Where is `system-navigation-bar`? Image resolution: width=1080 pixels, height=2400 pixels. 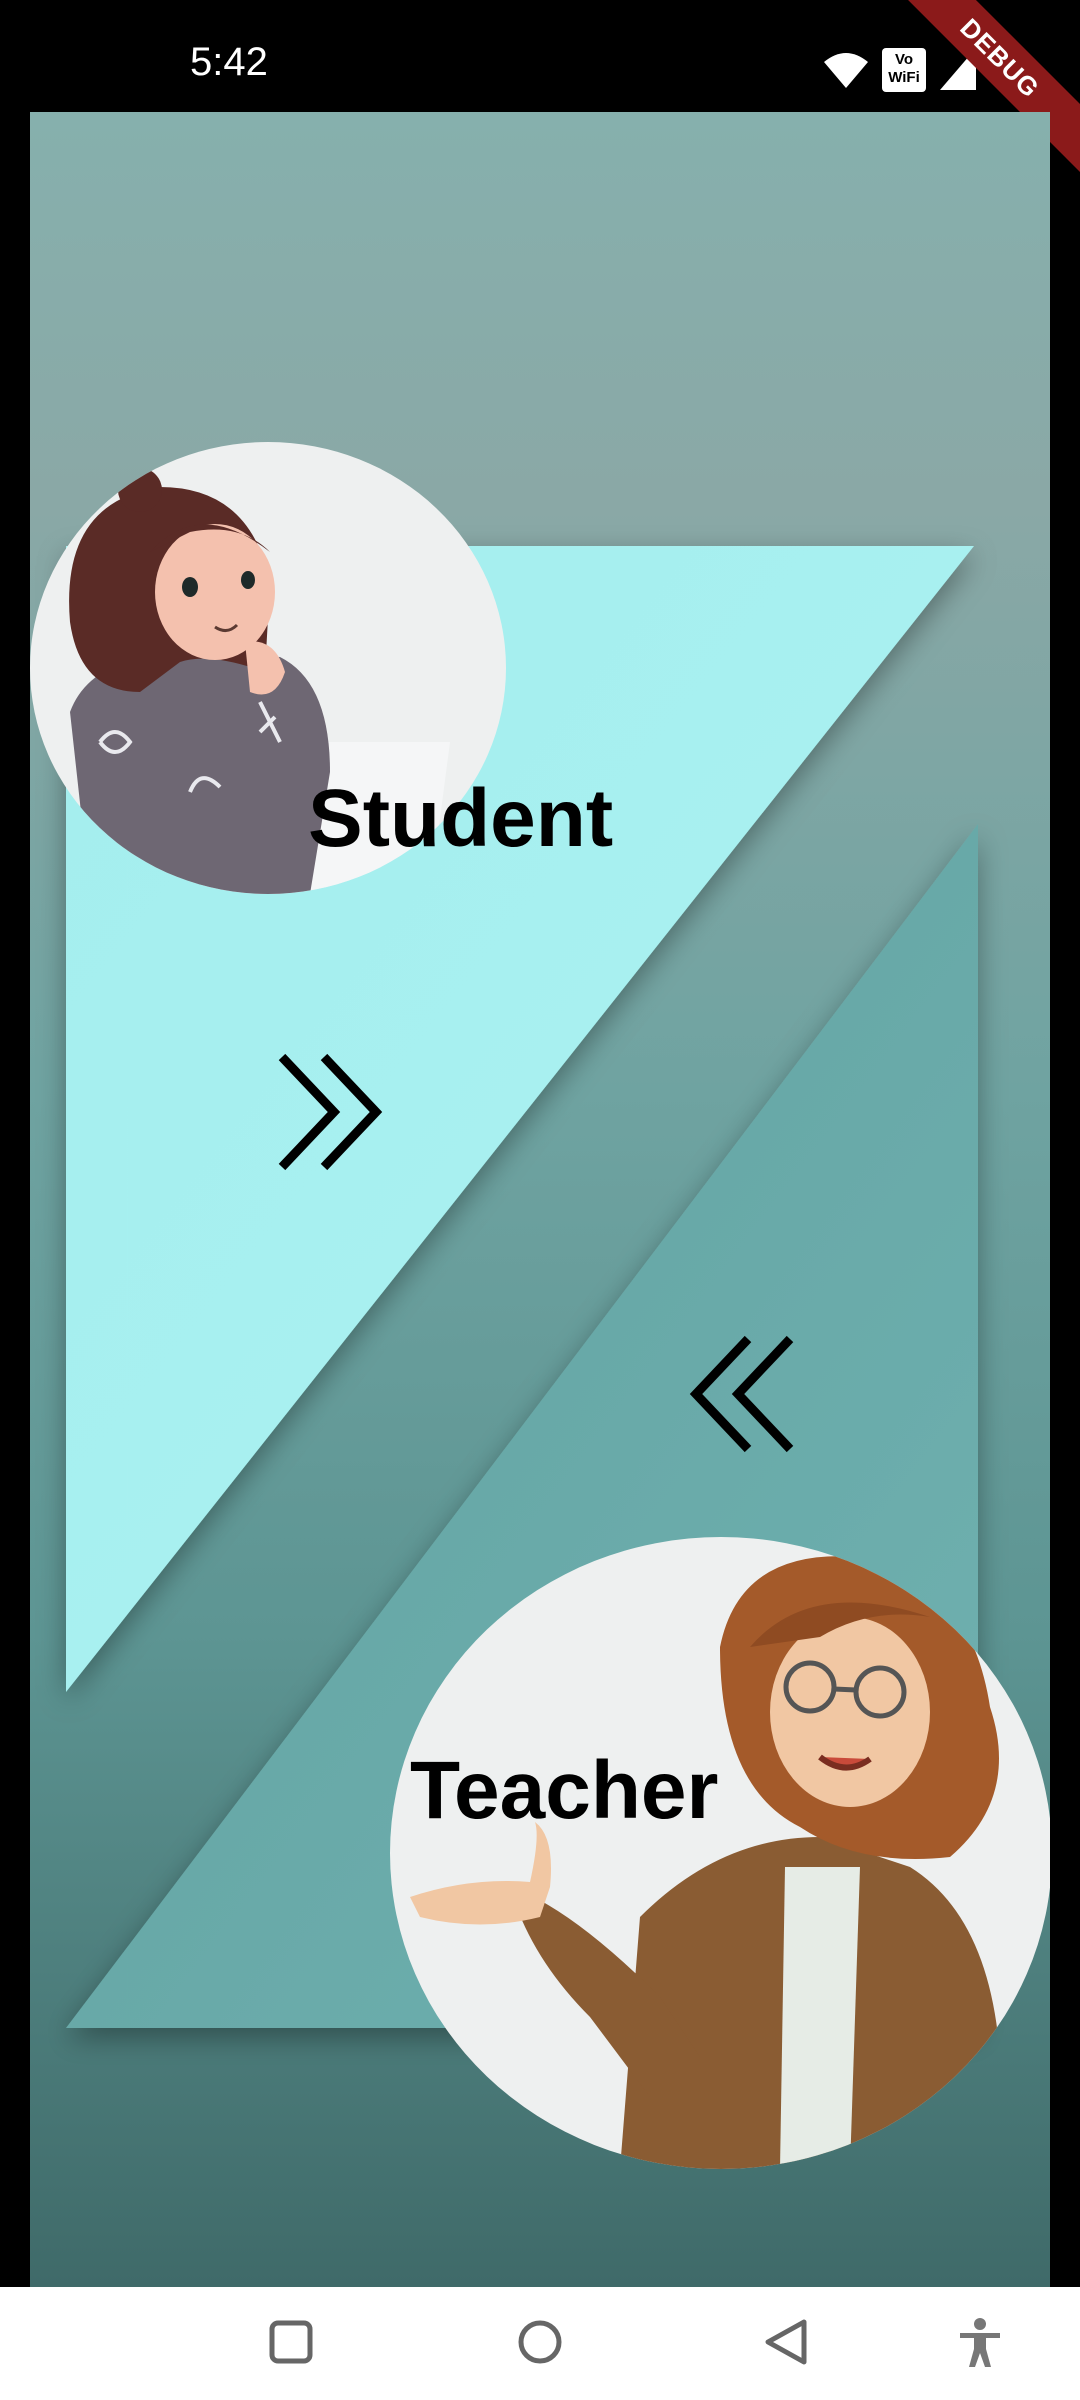
system-navigation-bar is located at coordinates (540, 2343).